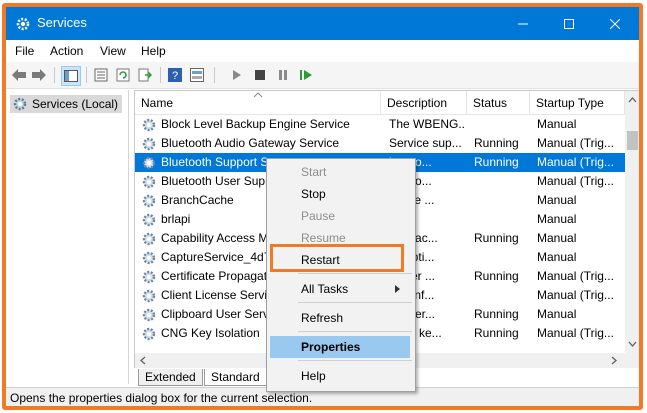 The width and height of the screenshot is (647, 413). I want to click on forward-button, so click(39, 75).